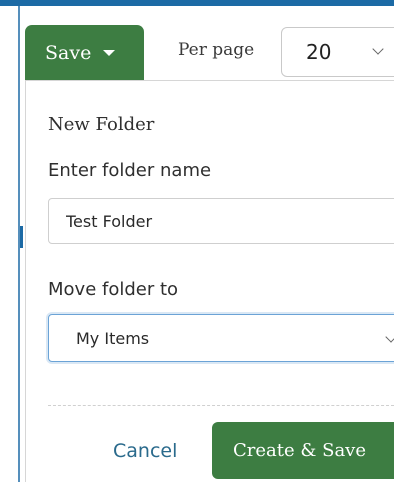 Image resolution: width=394 pixels, height=482 pixels. I want to click on panel-title: New Folder, so click(101, 124).